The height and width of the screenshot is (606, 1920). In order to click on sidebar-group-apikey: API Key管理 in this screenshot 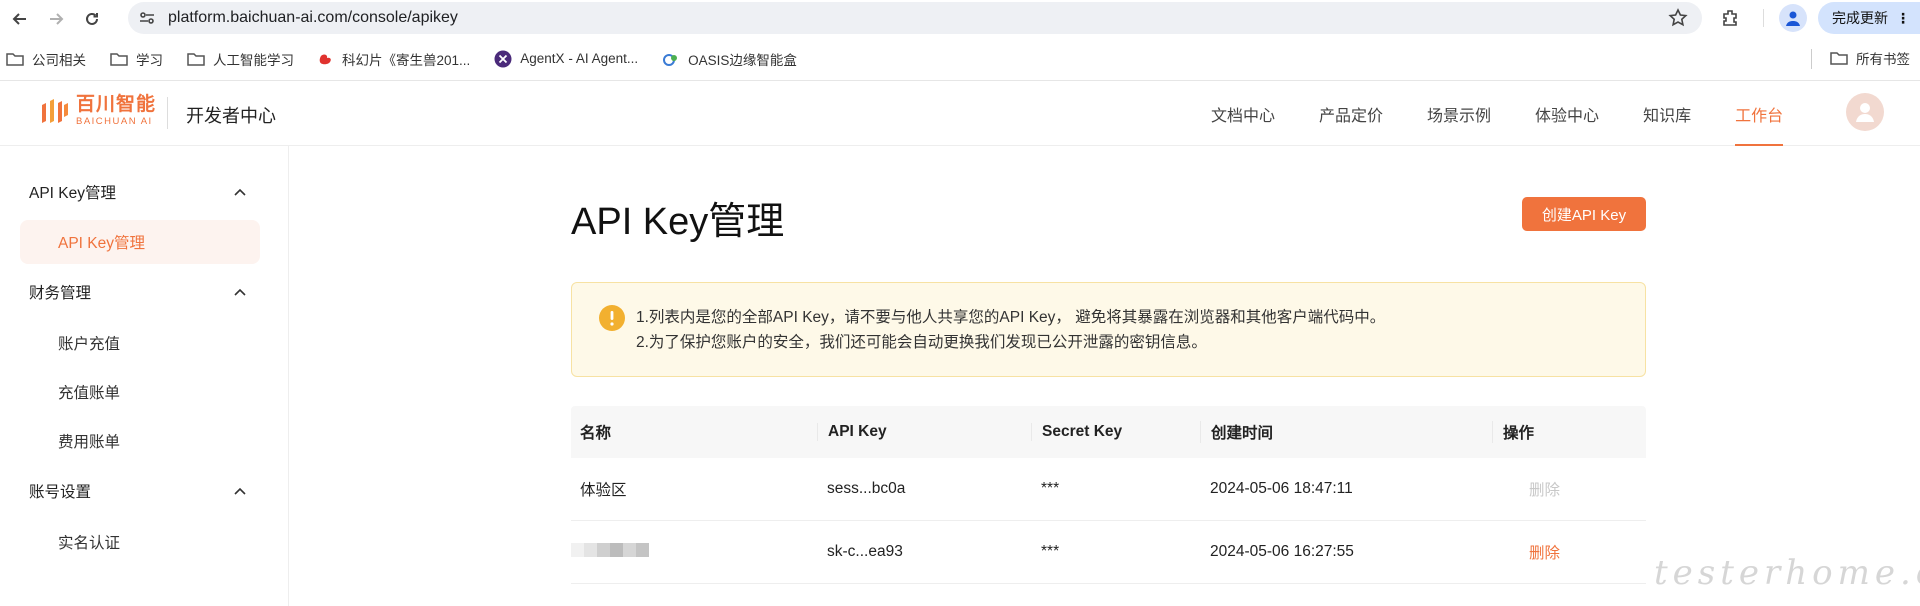, I will do `click(144, 192)`.